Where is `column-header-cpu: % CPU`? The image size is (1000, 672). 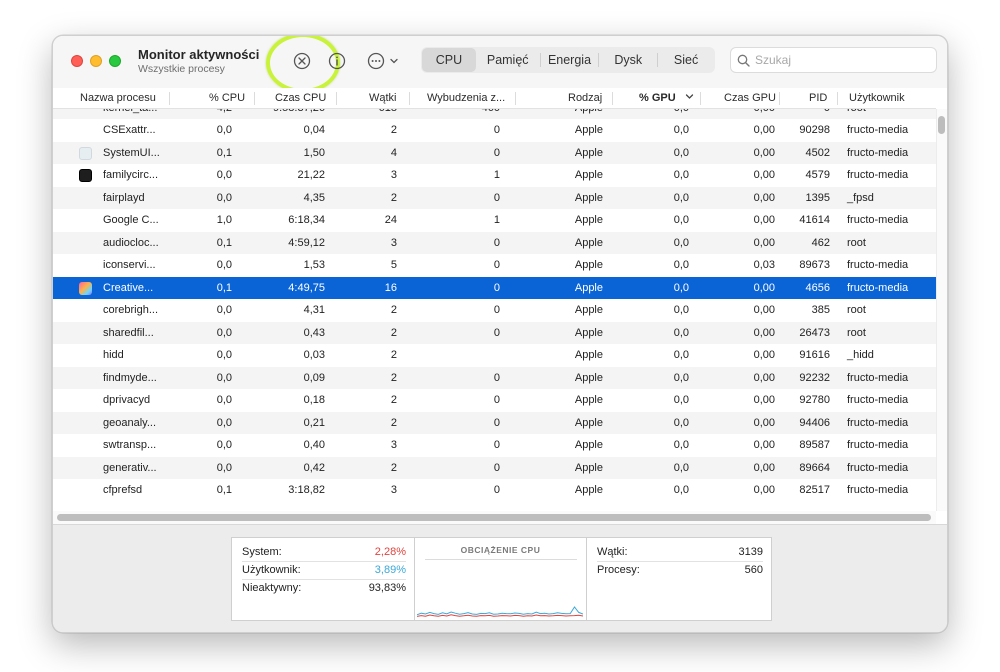 column-header-cpu: % CPU is located at coordinates (227, 98).